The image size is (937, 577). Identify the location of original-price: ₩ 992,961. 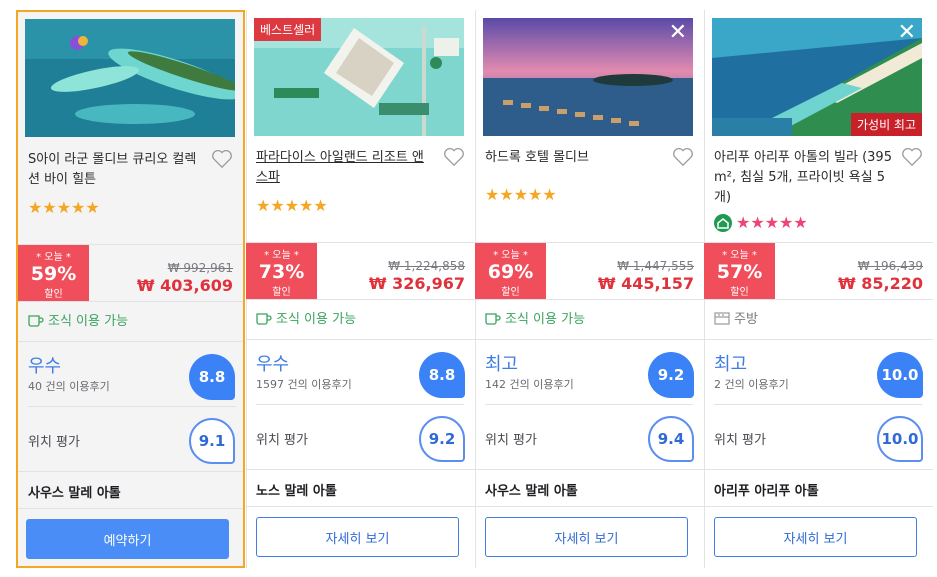
(200, 268).